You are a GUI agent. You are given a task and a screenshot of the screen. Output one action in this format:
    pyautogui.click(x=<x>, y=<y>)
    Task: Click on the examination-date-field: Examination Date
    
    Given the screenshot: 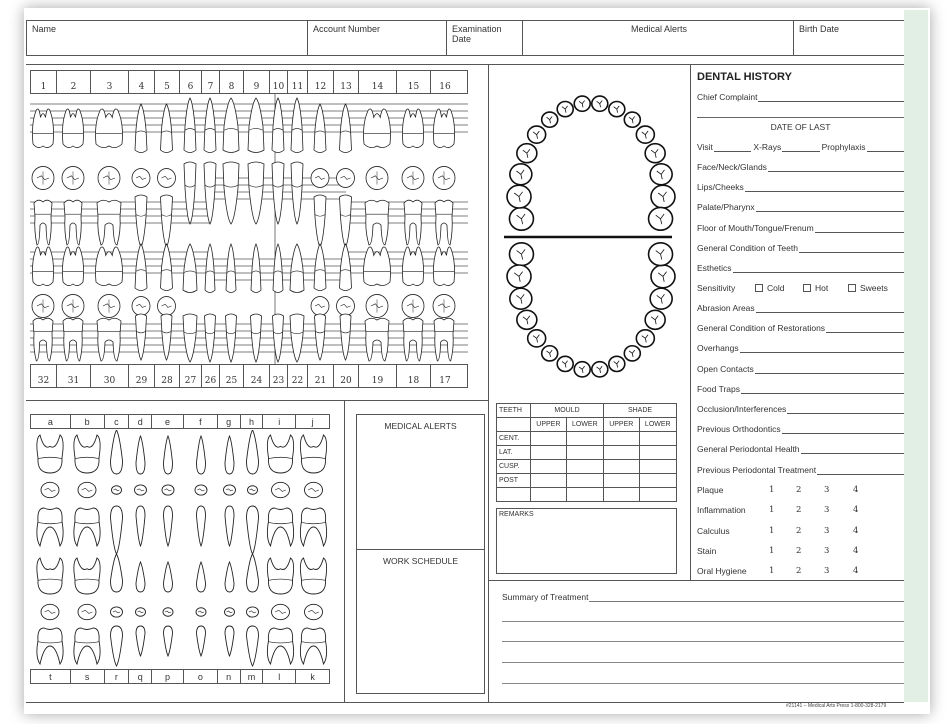 What is the action you would take?
    pyautogui.click(x=484, y=38)
    